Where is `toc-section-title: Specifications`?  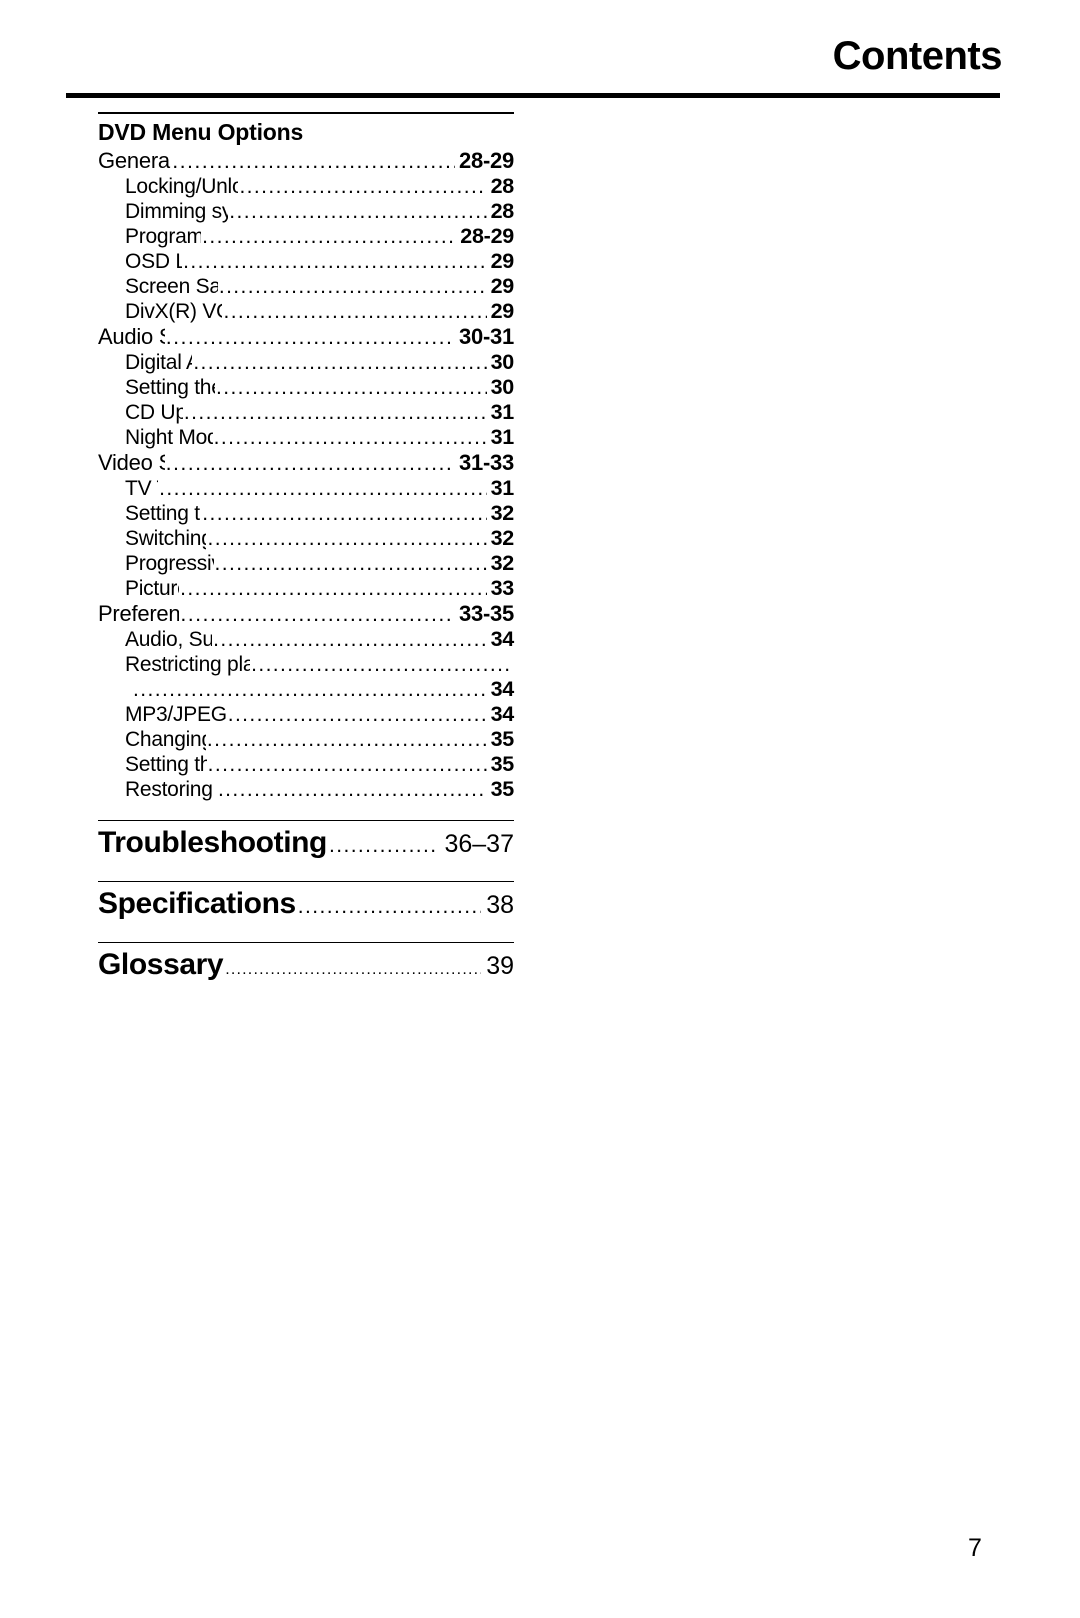
toc-section-title: Specifications is located at coordinates (197, 903).